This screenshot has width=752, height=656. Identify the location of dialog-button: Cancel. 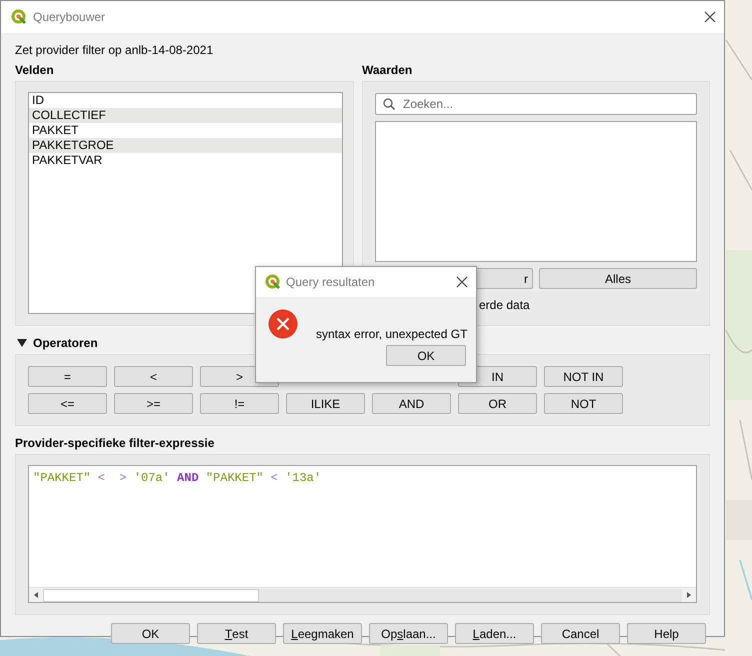
(580, 633).